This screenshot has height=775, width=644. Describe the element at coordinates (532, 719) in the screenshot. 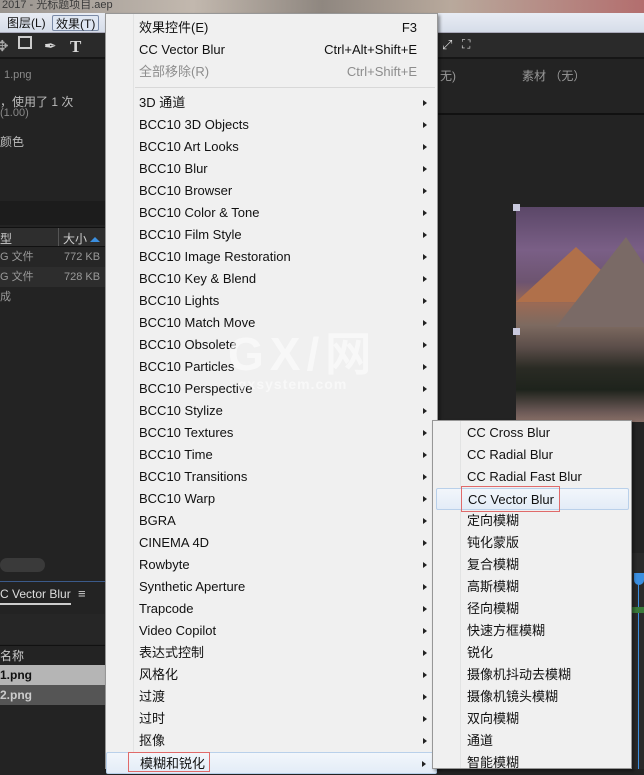

I see `submenu-item: 双向模糊` at that location.